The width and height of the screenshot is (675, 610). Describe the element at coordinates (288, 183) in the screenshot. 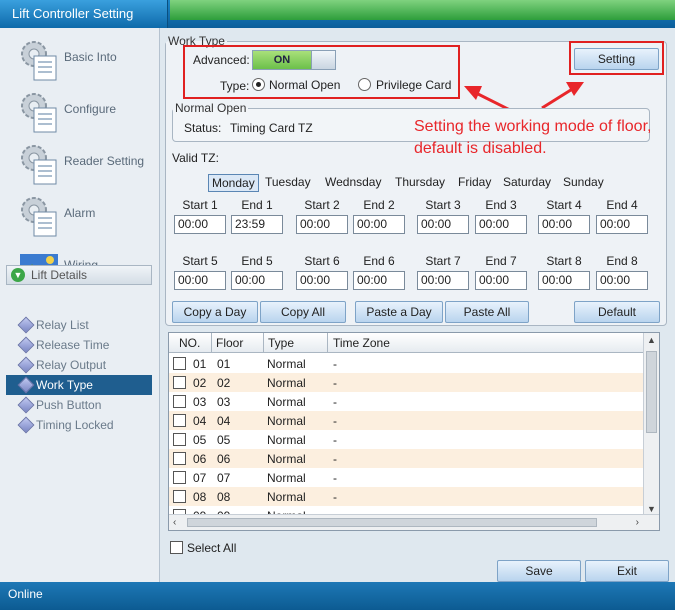

I see `day-tab-tuesday: Tuesday` at that location.